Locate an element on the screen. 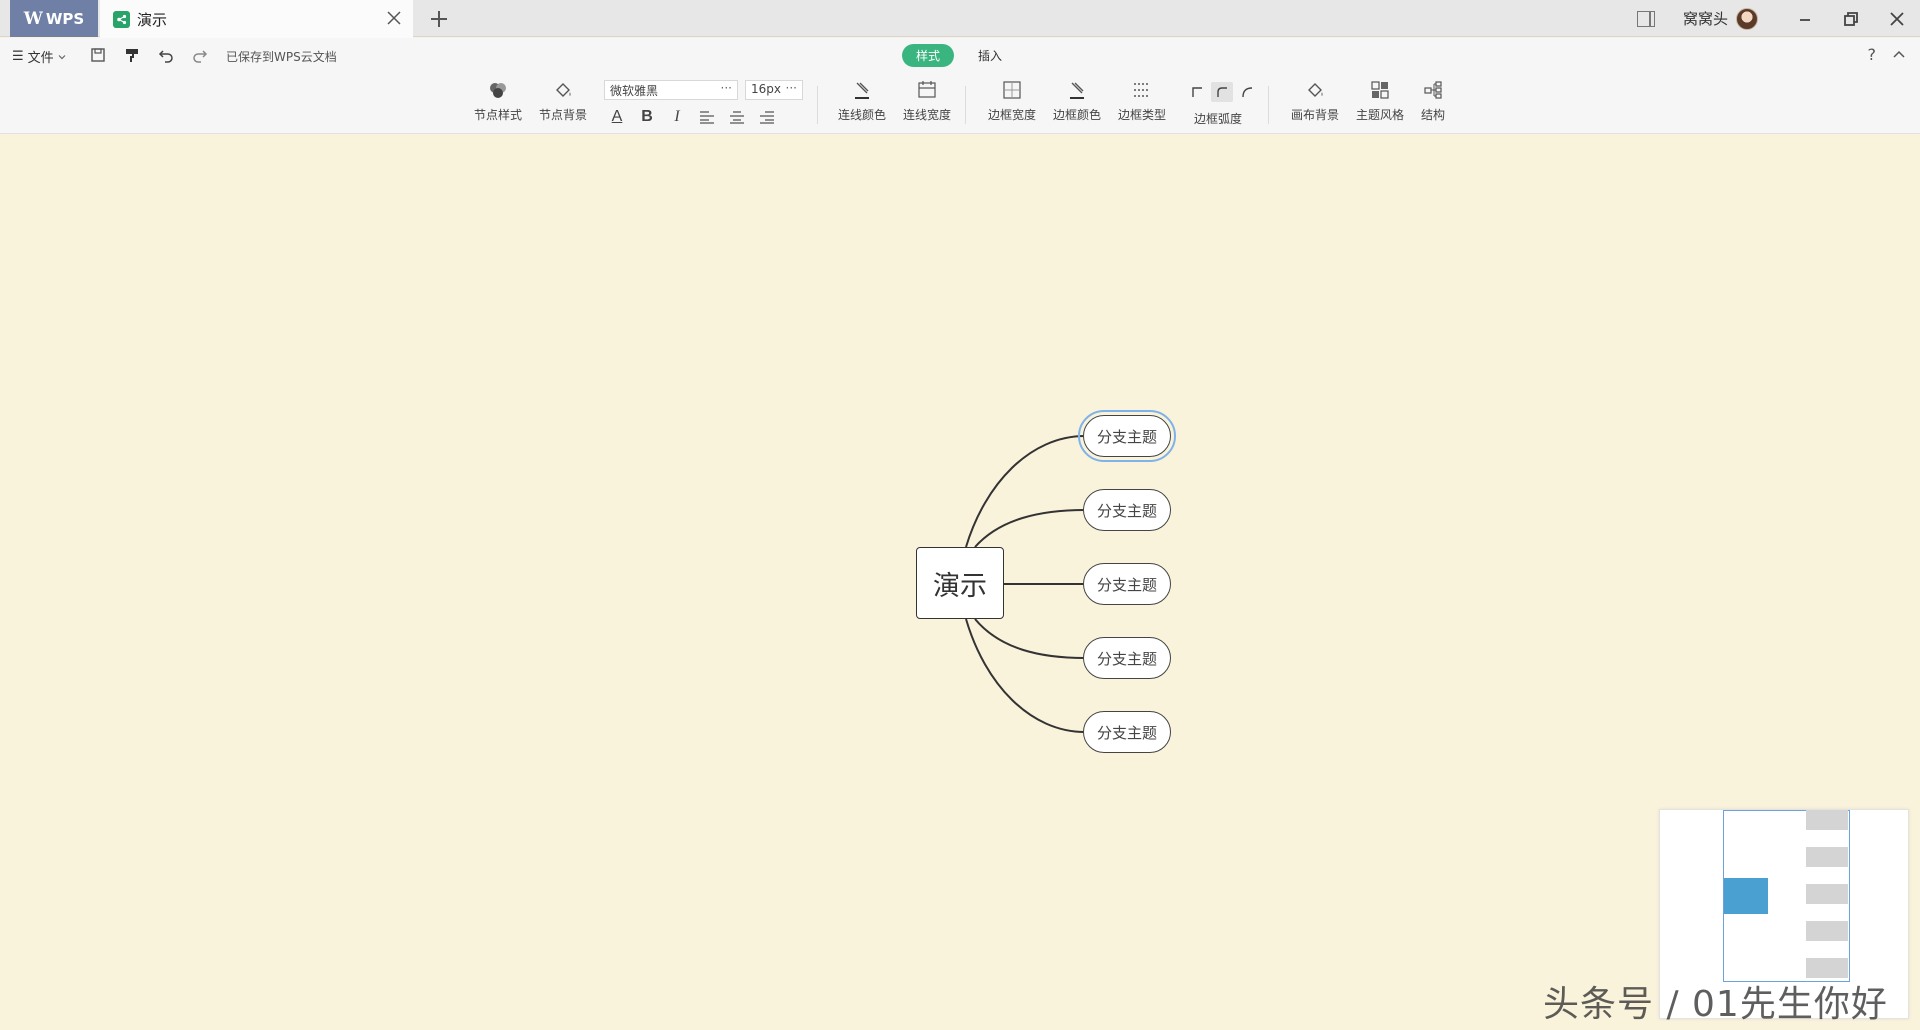  restore-button is located at coordinates (1851, 18).